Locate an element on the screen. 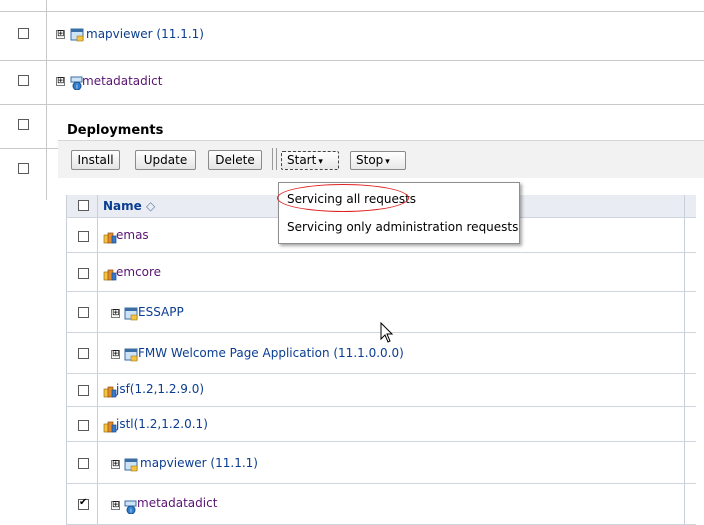 The width and height of the screenshot is (704, 525). install-button: Install is located at coordinates (95, 160).